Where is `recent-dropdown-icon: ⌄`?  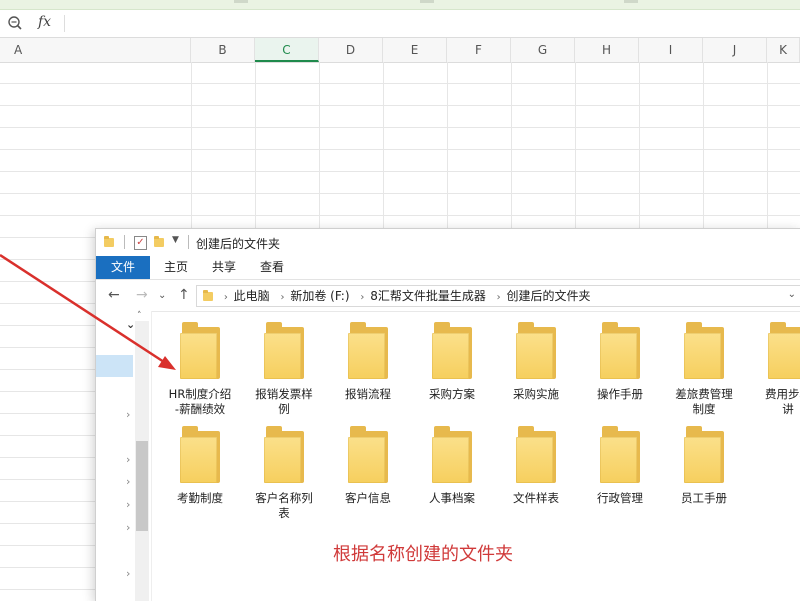
recent-dropdown-icon: ⌄ is located at coordinates (162, 295).